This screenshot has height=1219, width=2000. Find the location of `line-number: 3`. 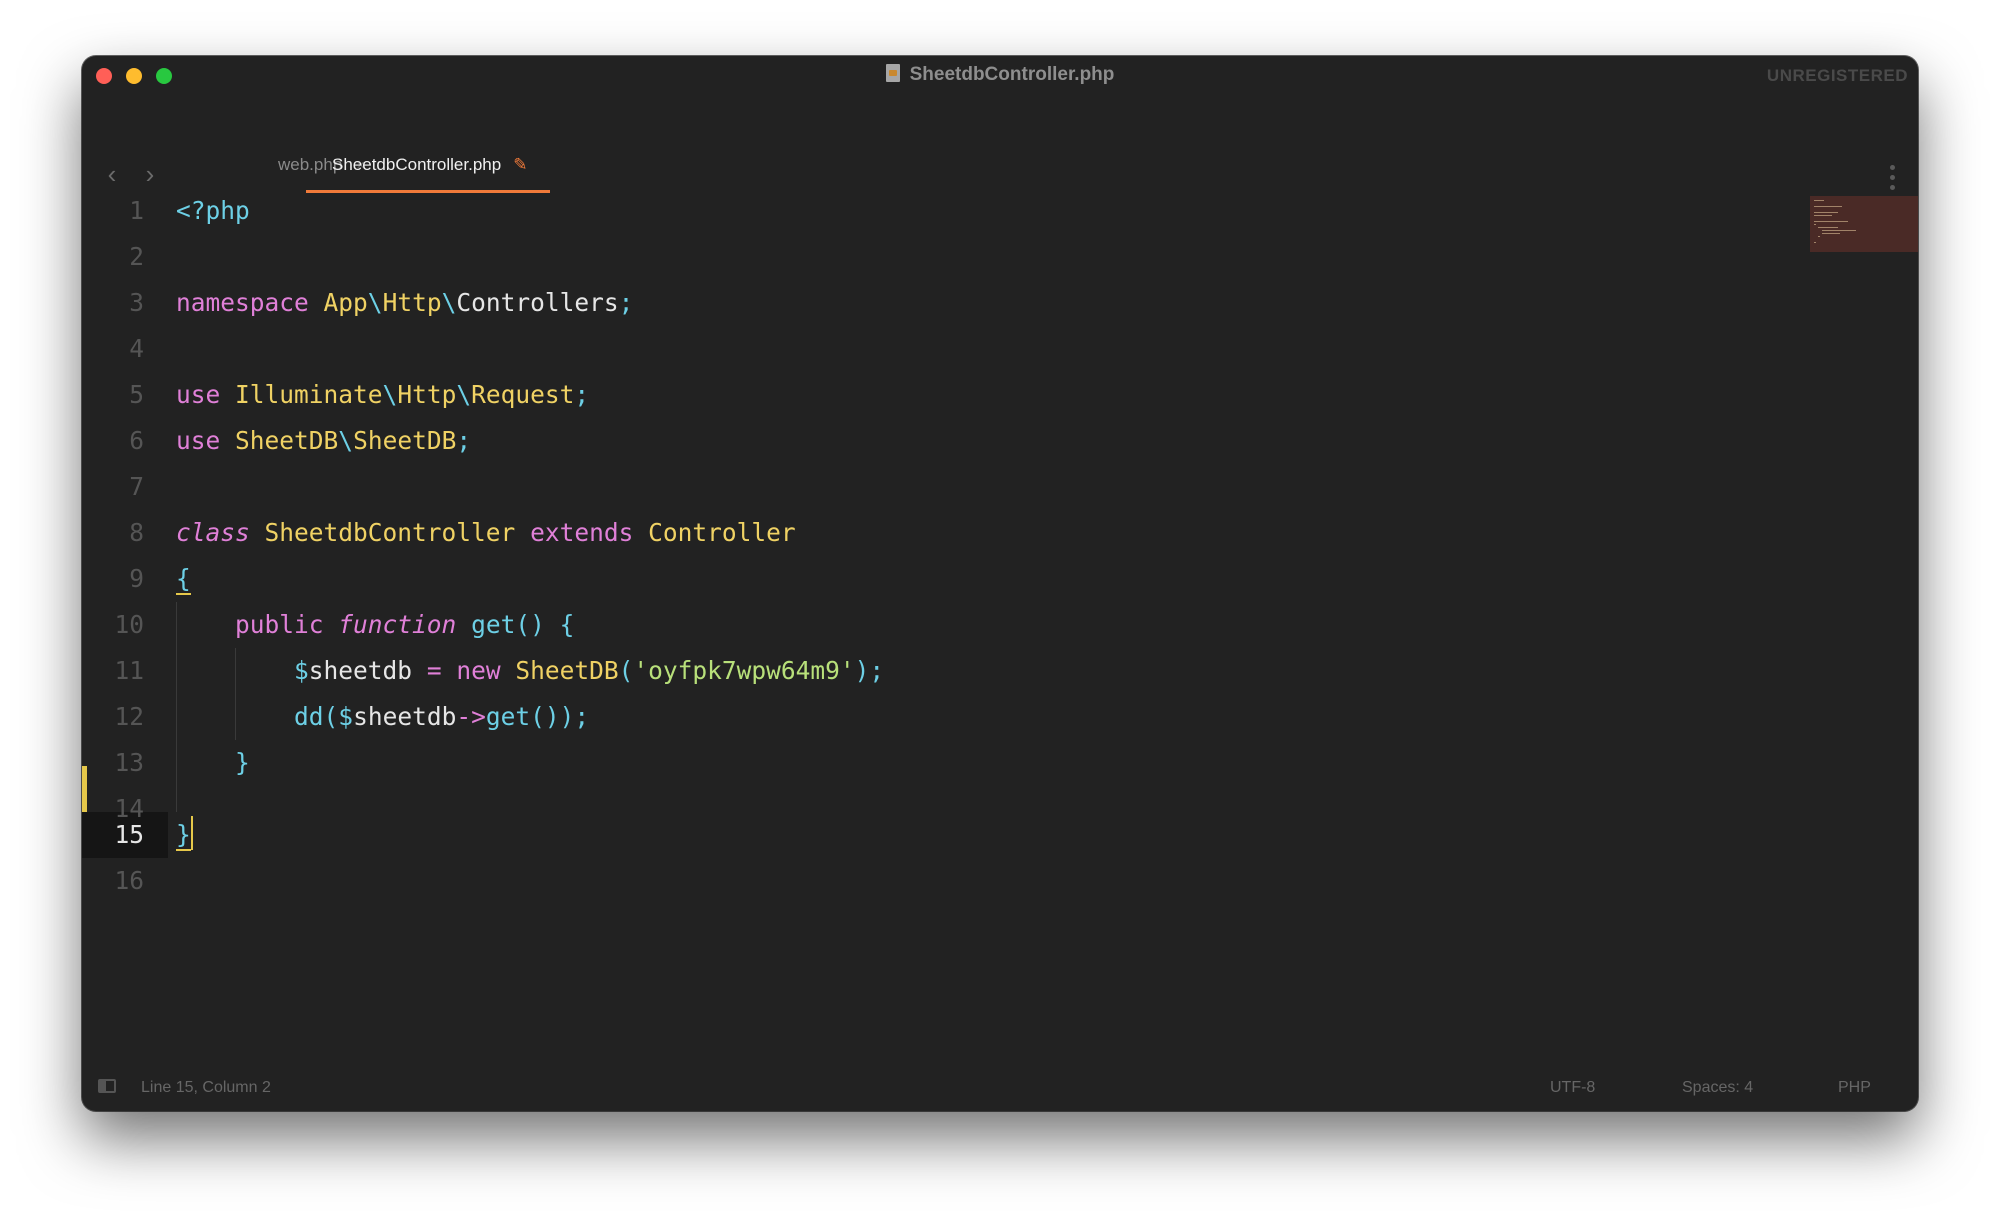

line-number: 3 is located at coordinates (136, 302).